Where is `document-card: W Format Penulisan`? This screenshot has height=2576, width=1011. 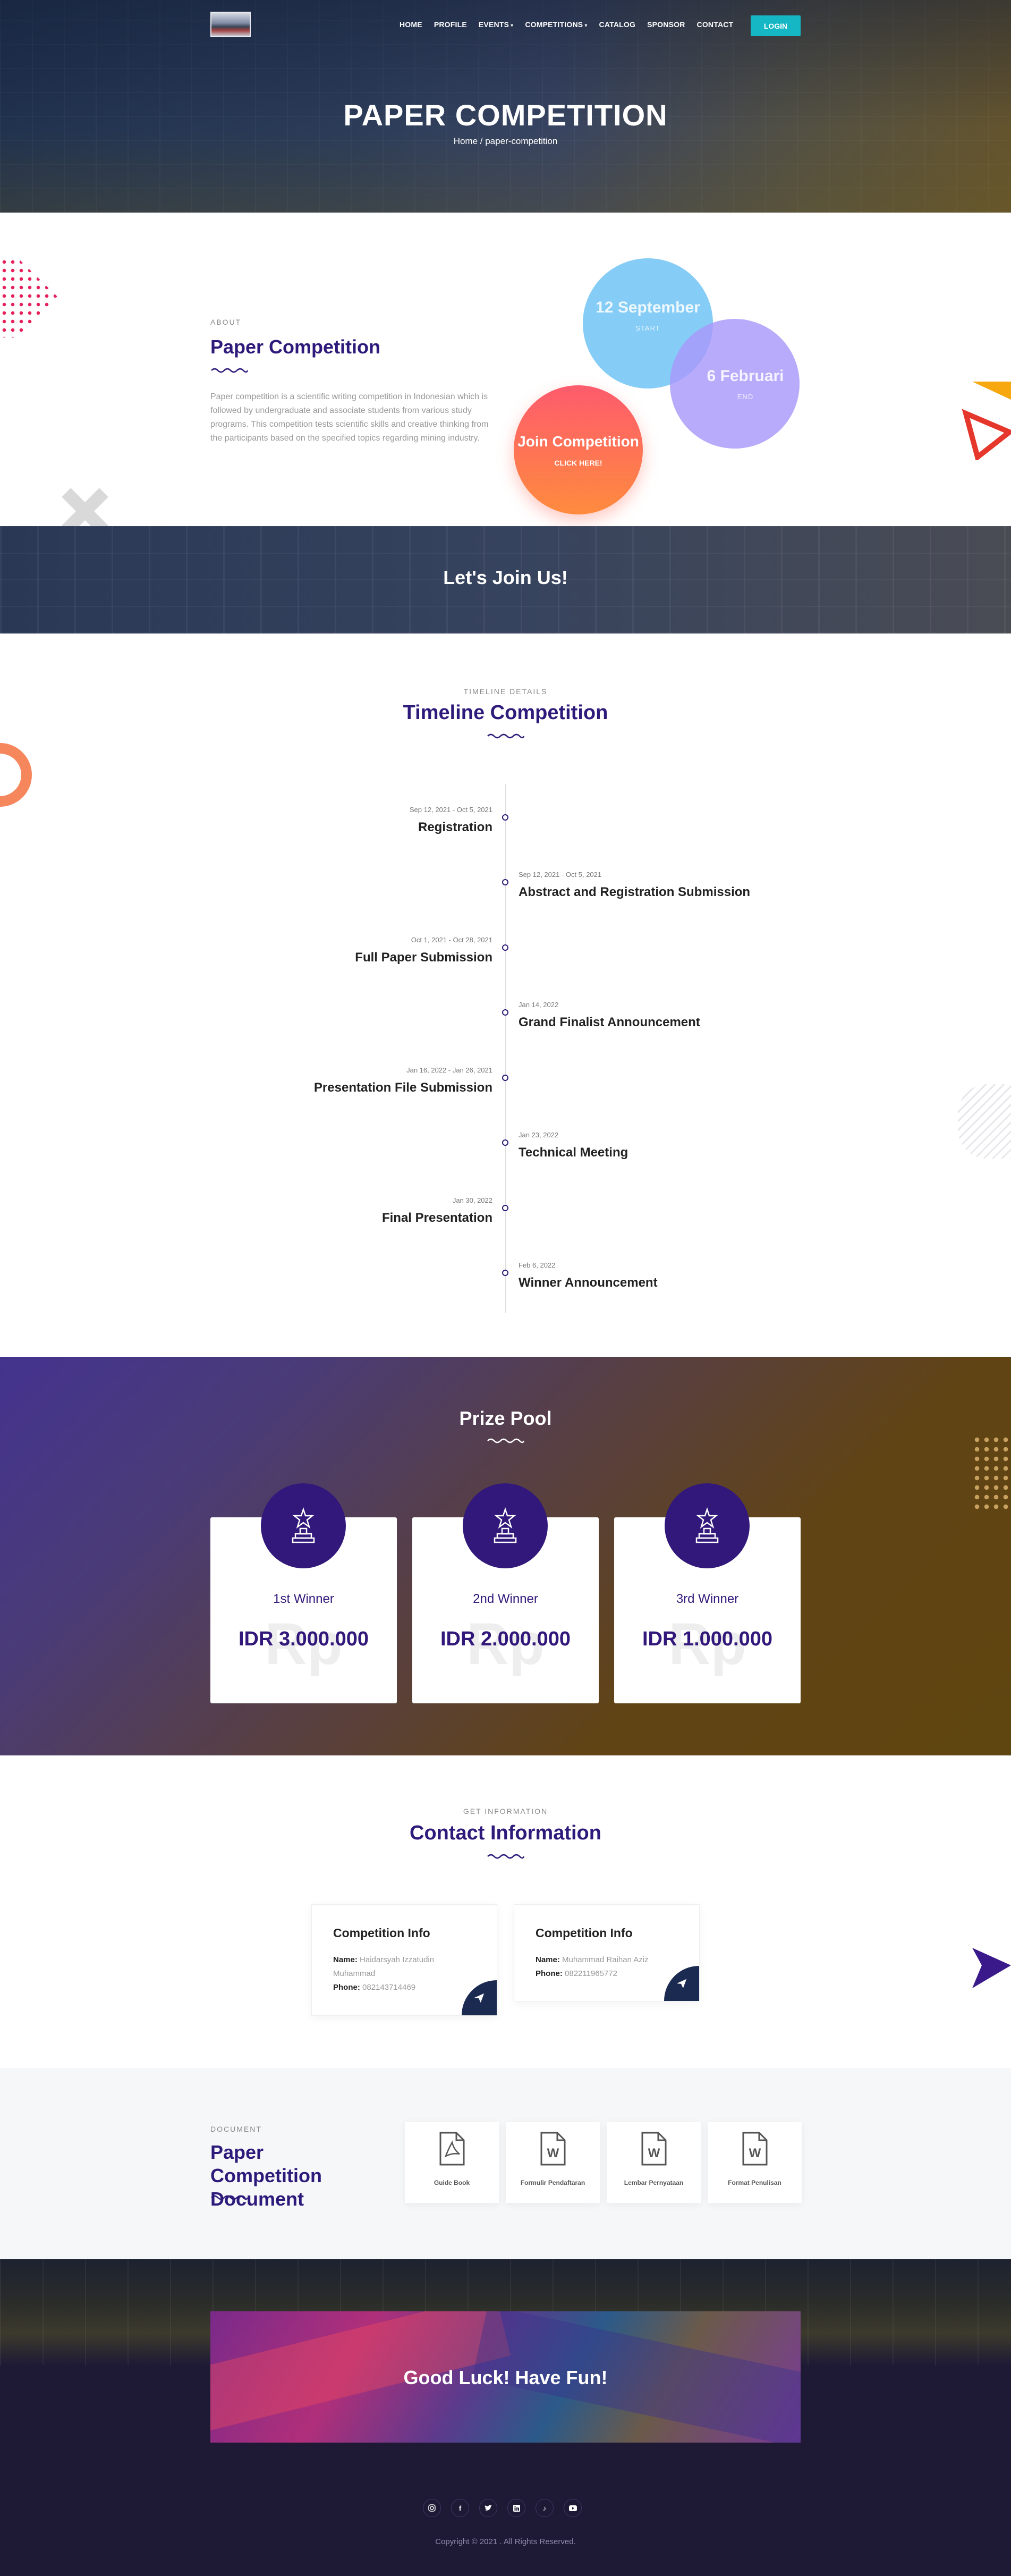 document-card: W Format Penulisan is located at coordinates (755, 2162).